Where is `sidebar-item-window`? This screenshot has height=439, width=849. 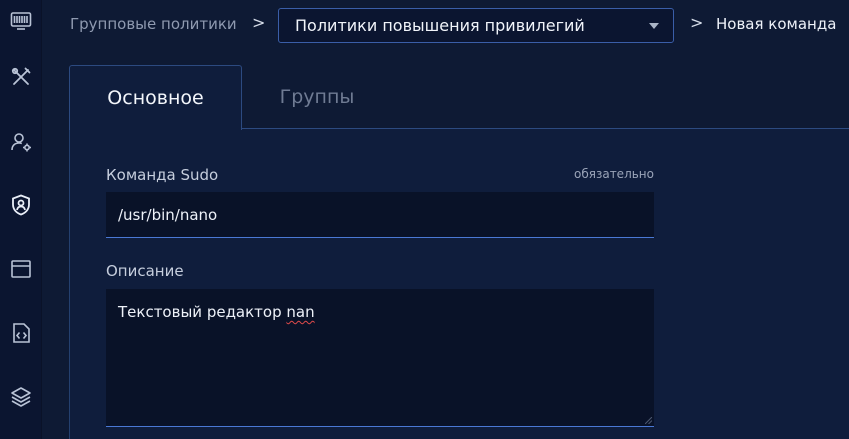 sidebar-item-window is located at coordinates (21, 269).